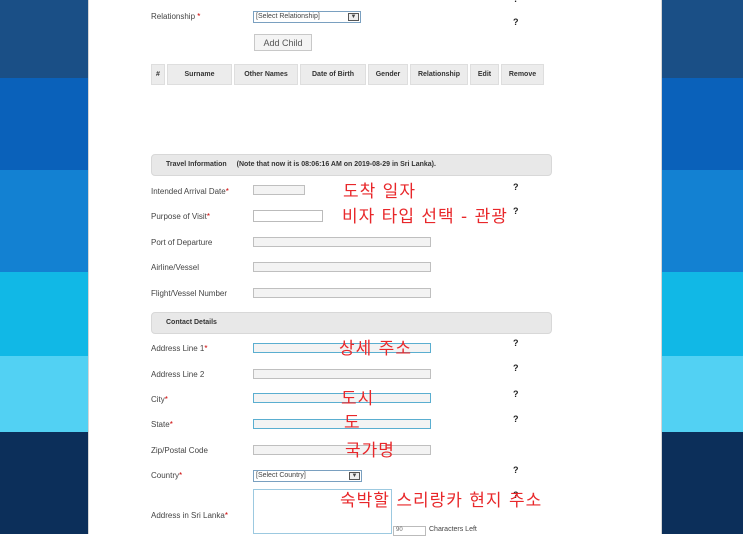 This screenshot has height=536, width=743. What do you see at coordinates (425, 217) in the screenshot?
I see `annotation-visa-type: 비자 타입 선택 - 관광` at bounding box center [425, 217].